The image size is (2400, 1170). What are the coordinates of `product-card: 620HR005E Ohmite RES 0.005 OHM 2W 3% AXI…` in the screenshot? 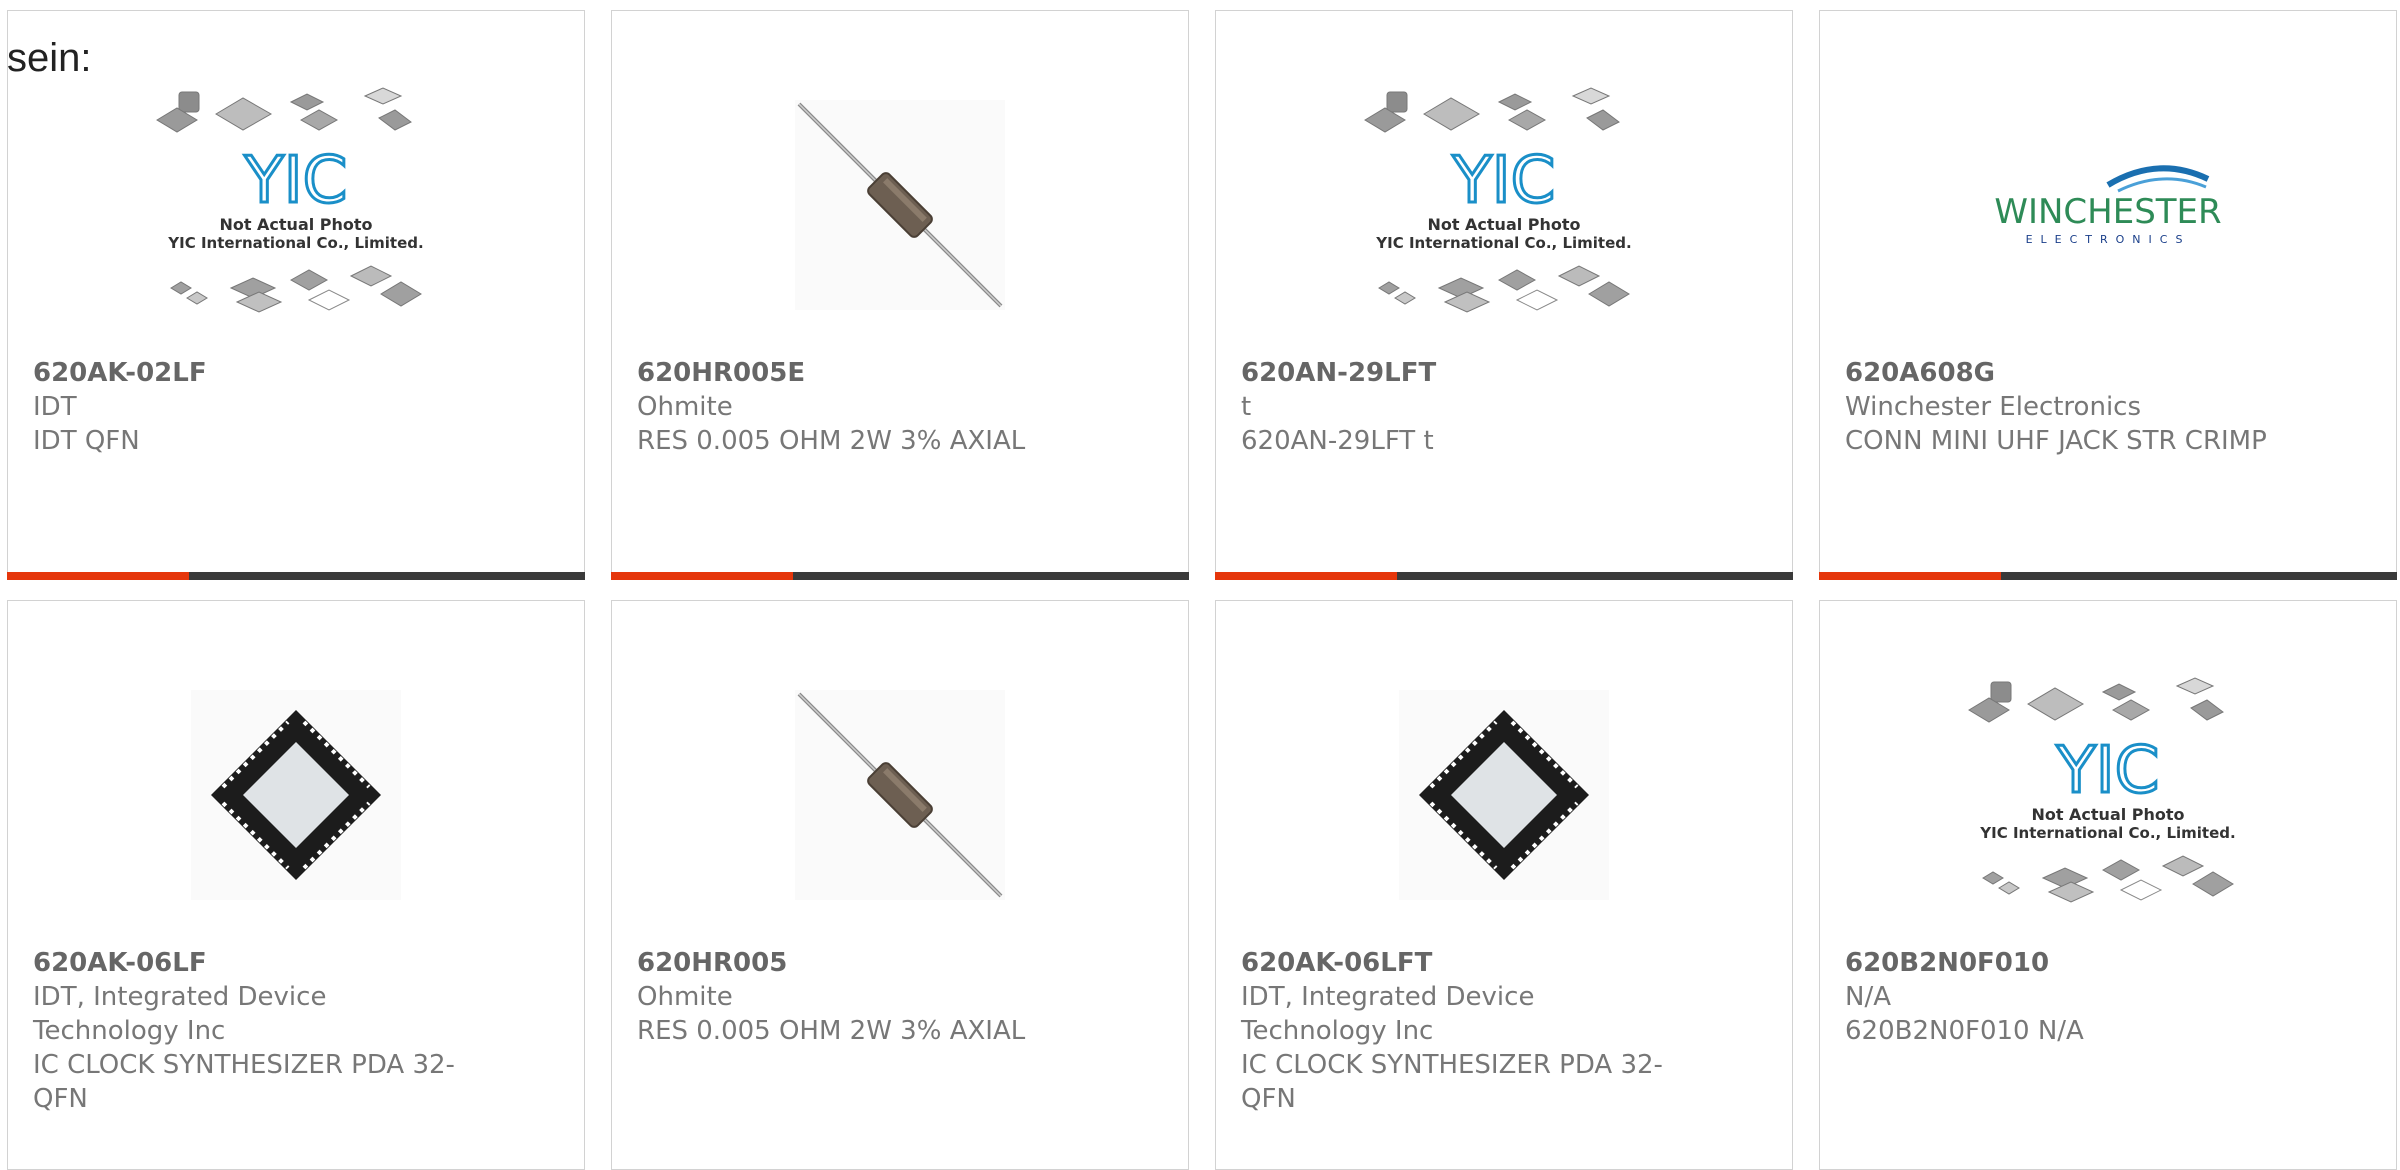 It's located at (900, 295).